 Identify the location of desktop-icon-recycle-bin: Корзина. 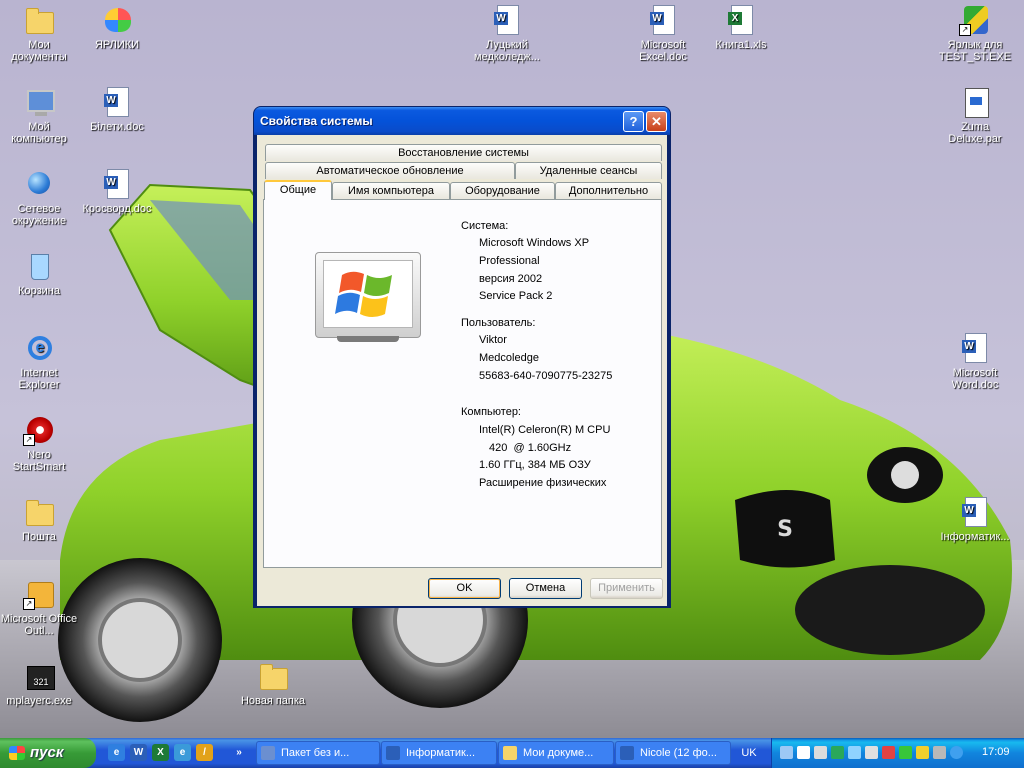
(39, 273).